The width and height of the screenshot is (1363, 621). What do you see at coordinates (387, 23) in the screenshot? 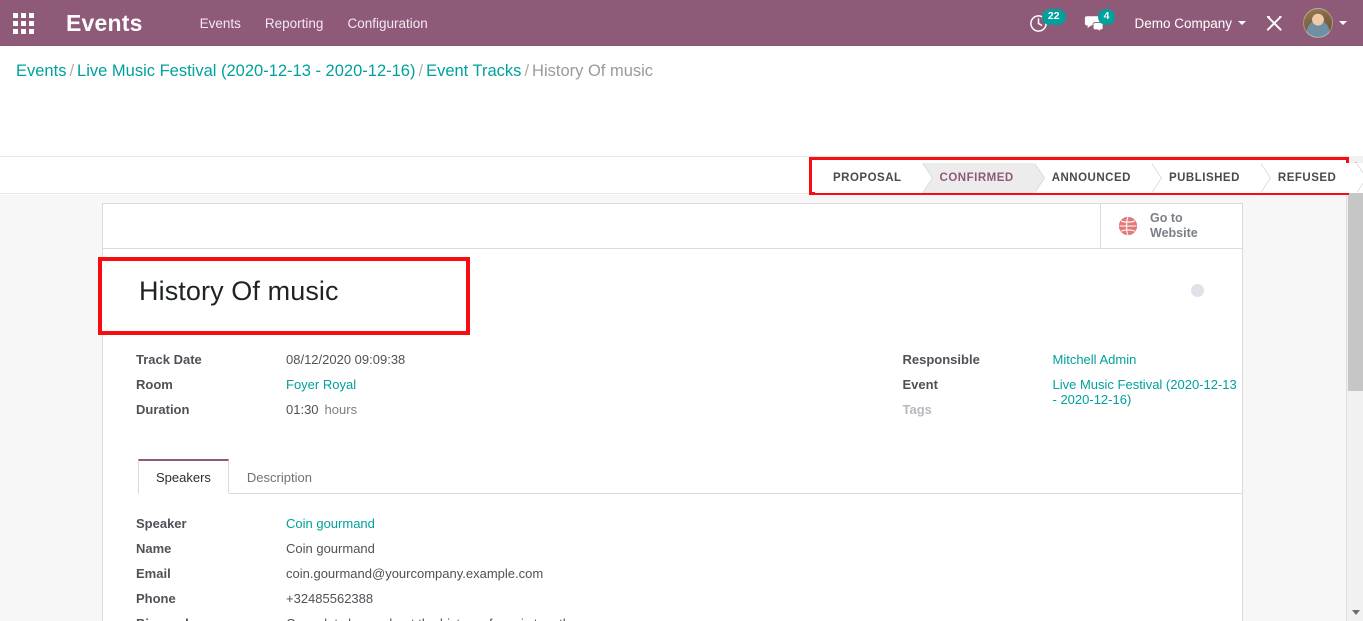
I see `menu-item-configuration: Configuration` at bounding box center [387, 23].